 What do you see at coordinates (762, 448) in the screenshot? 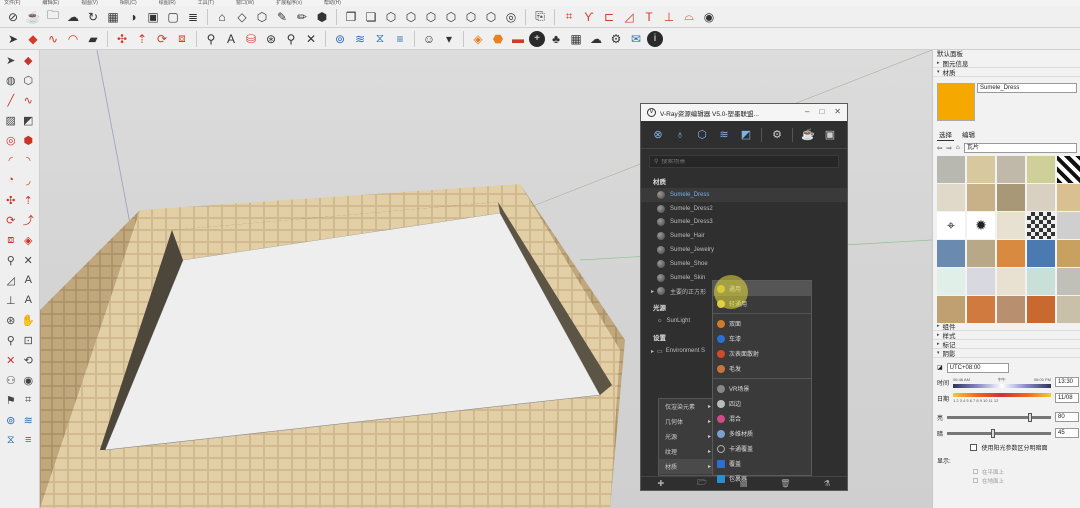
I see `menu-item-toon: 卡通覆盖` at bounding box center [762, 448].